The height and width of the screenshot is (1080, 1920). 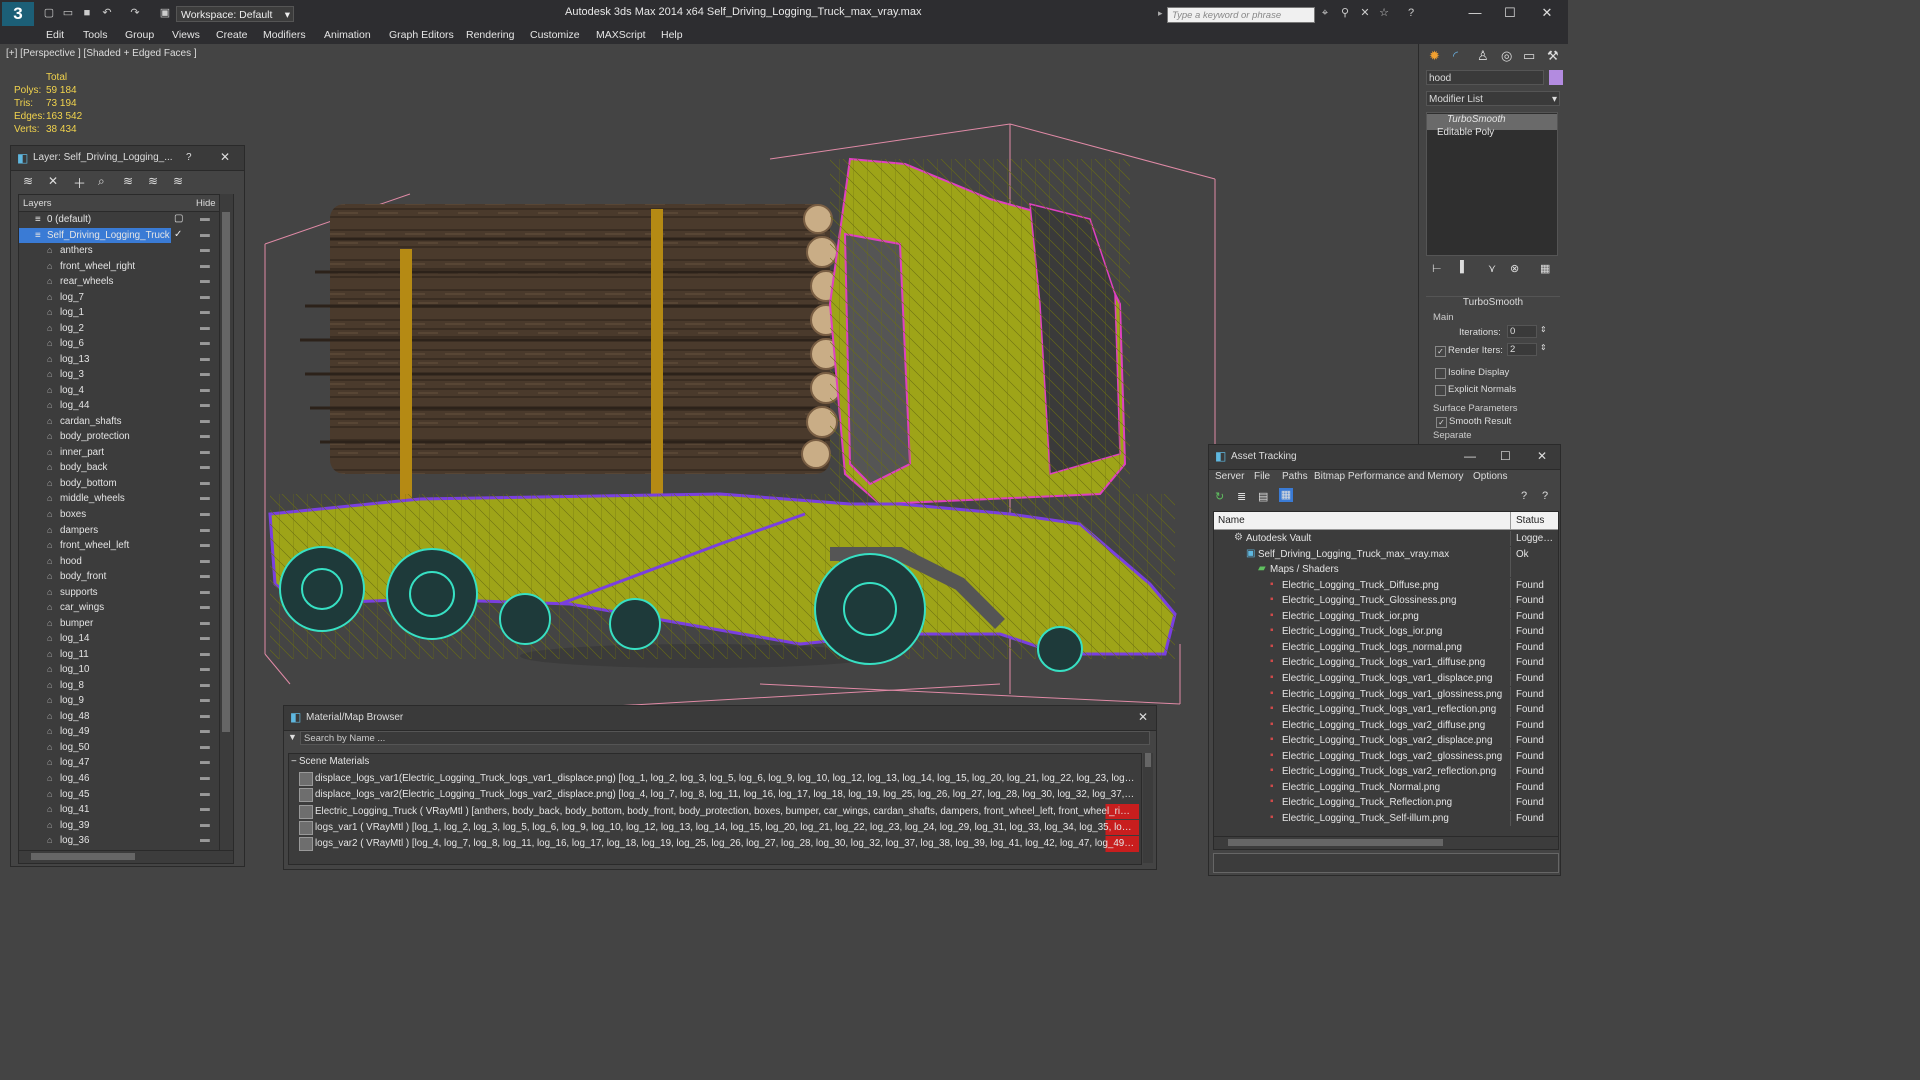 I want to click on layer-item: ⌂ log_14 ▬, so click(x=126, y=639).